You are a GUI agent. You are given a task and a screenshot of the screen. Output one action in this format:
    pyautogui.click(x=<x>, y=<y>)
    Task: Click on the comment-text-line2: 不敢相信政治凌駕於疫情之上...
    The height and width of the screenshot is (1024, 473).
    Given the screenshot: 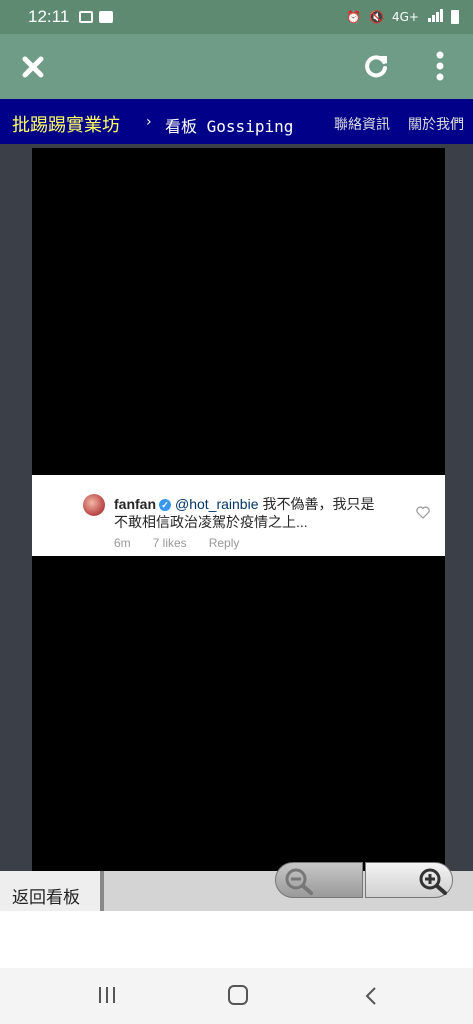 What is the action you would take?
    pyautogui.click(x=211, y=522)
    